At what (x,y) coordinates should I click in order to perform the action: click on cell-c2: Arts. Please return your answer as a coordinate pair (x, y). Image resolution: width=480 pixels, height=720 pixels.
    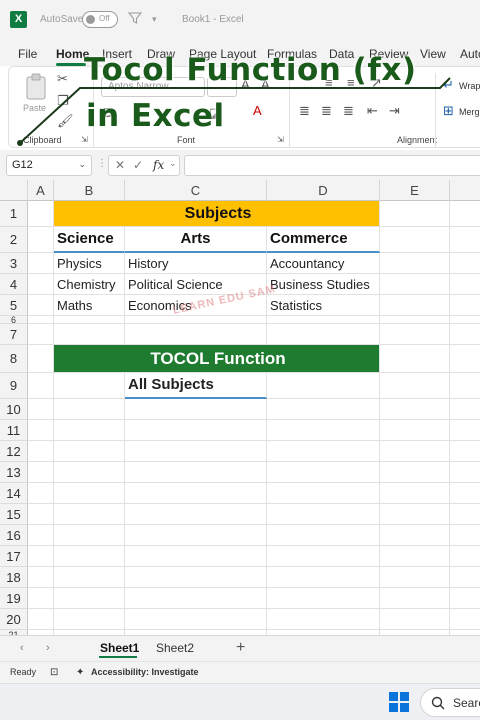
    Looking at the image, I should click on (196, 240).